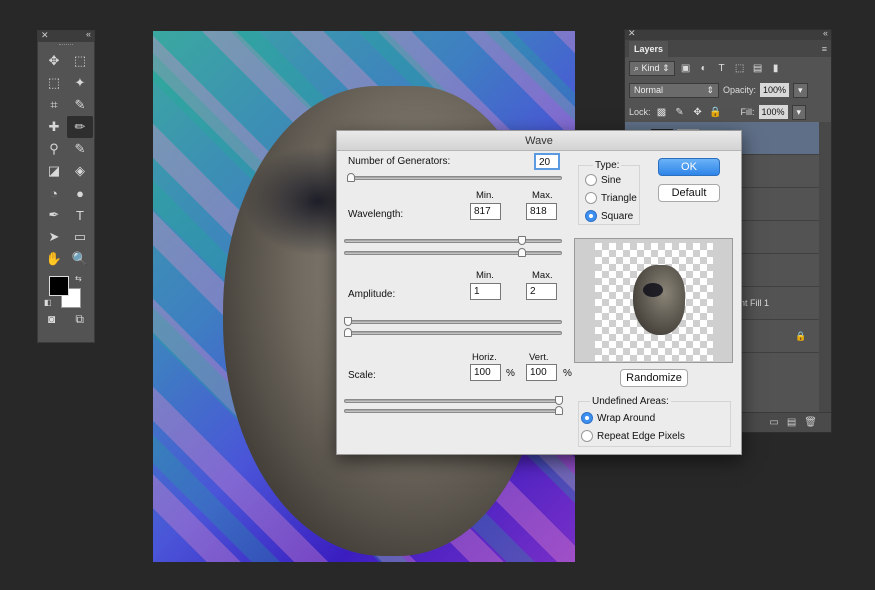  Describe the element at coordinates (54, 193) in the screenshot. I see `blur-icon: ◔` at that location.